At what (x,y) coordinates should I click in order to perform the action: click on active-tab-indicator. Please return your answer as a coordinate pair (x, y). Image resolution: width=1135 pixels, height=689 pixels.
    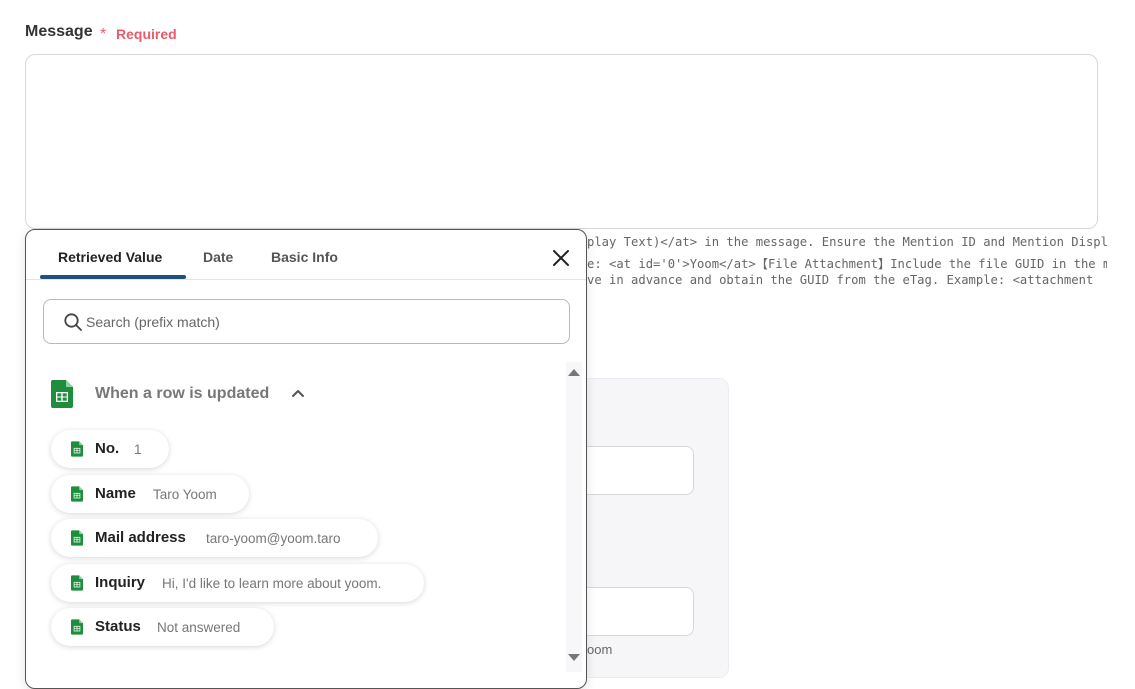
    Looking at the image, I should click on (113, 277).